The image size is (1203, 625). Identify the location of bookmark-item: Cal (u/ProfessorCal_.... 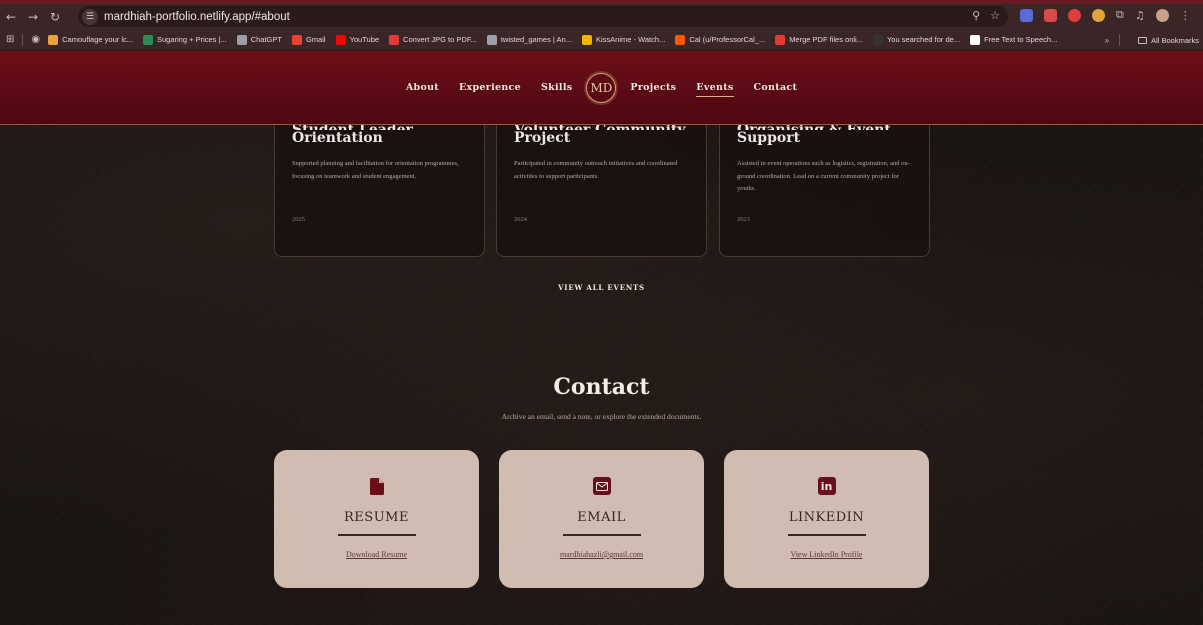
(720, 39).